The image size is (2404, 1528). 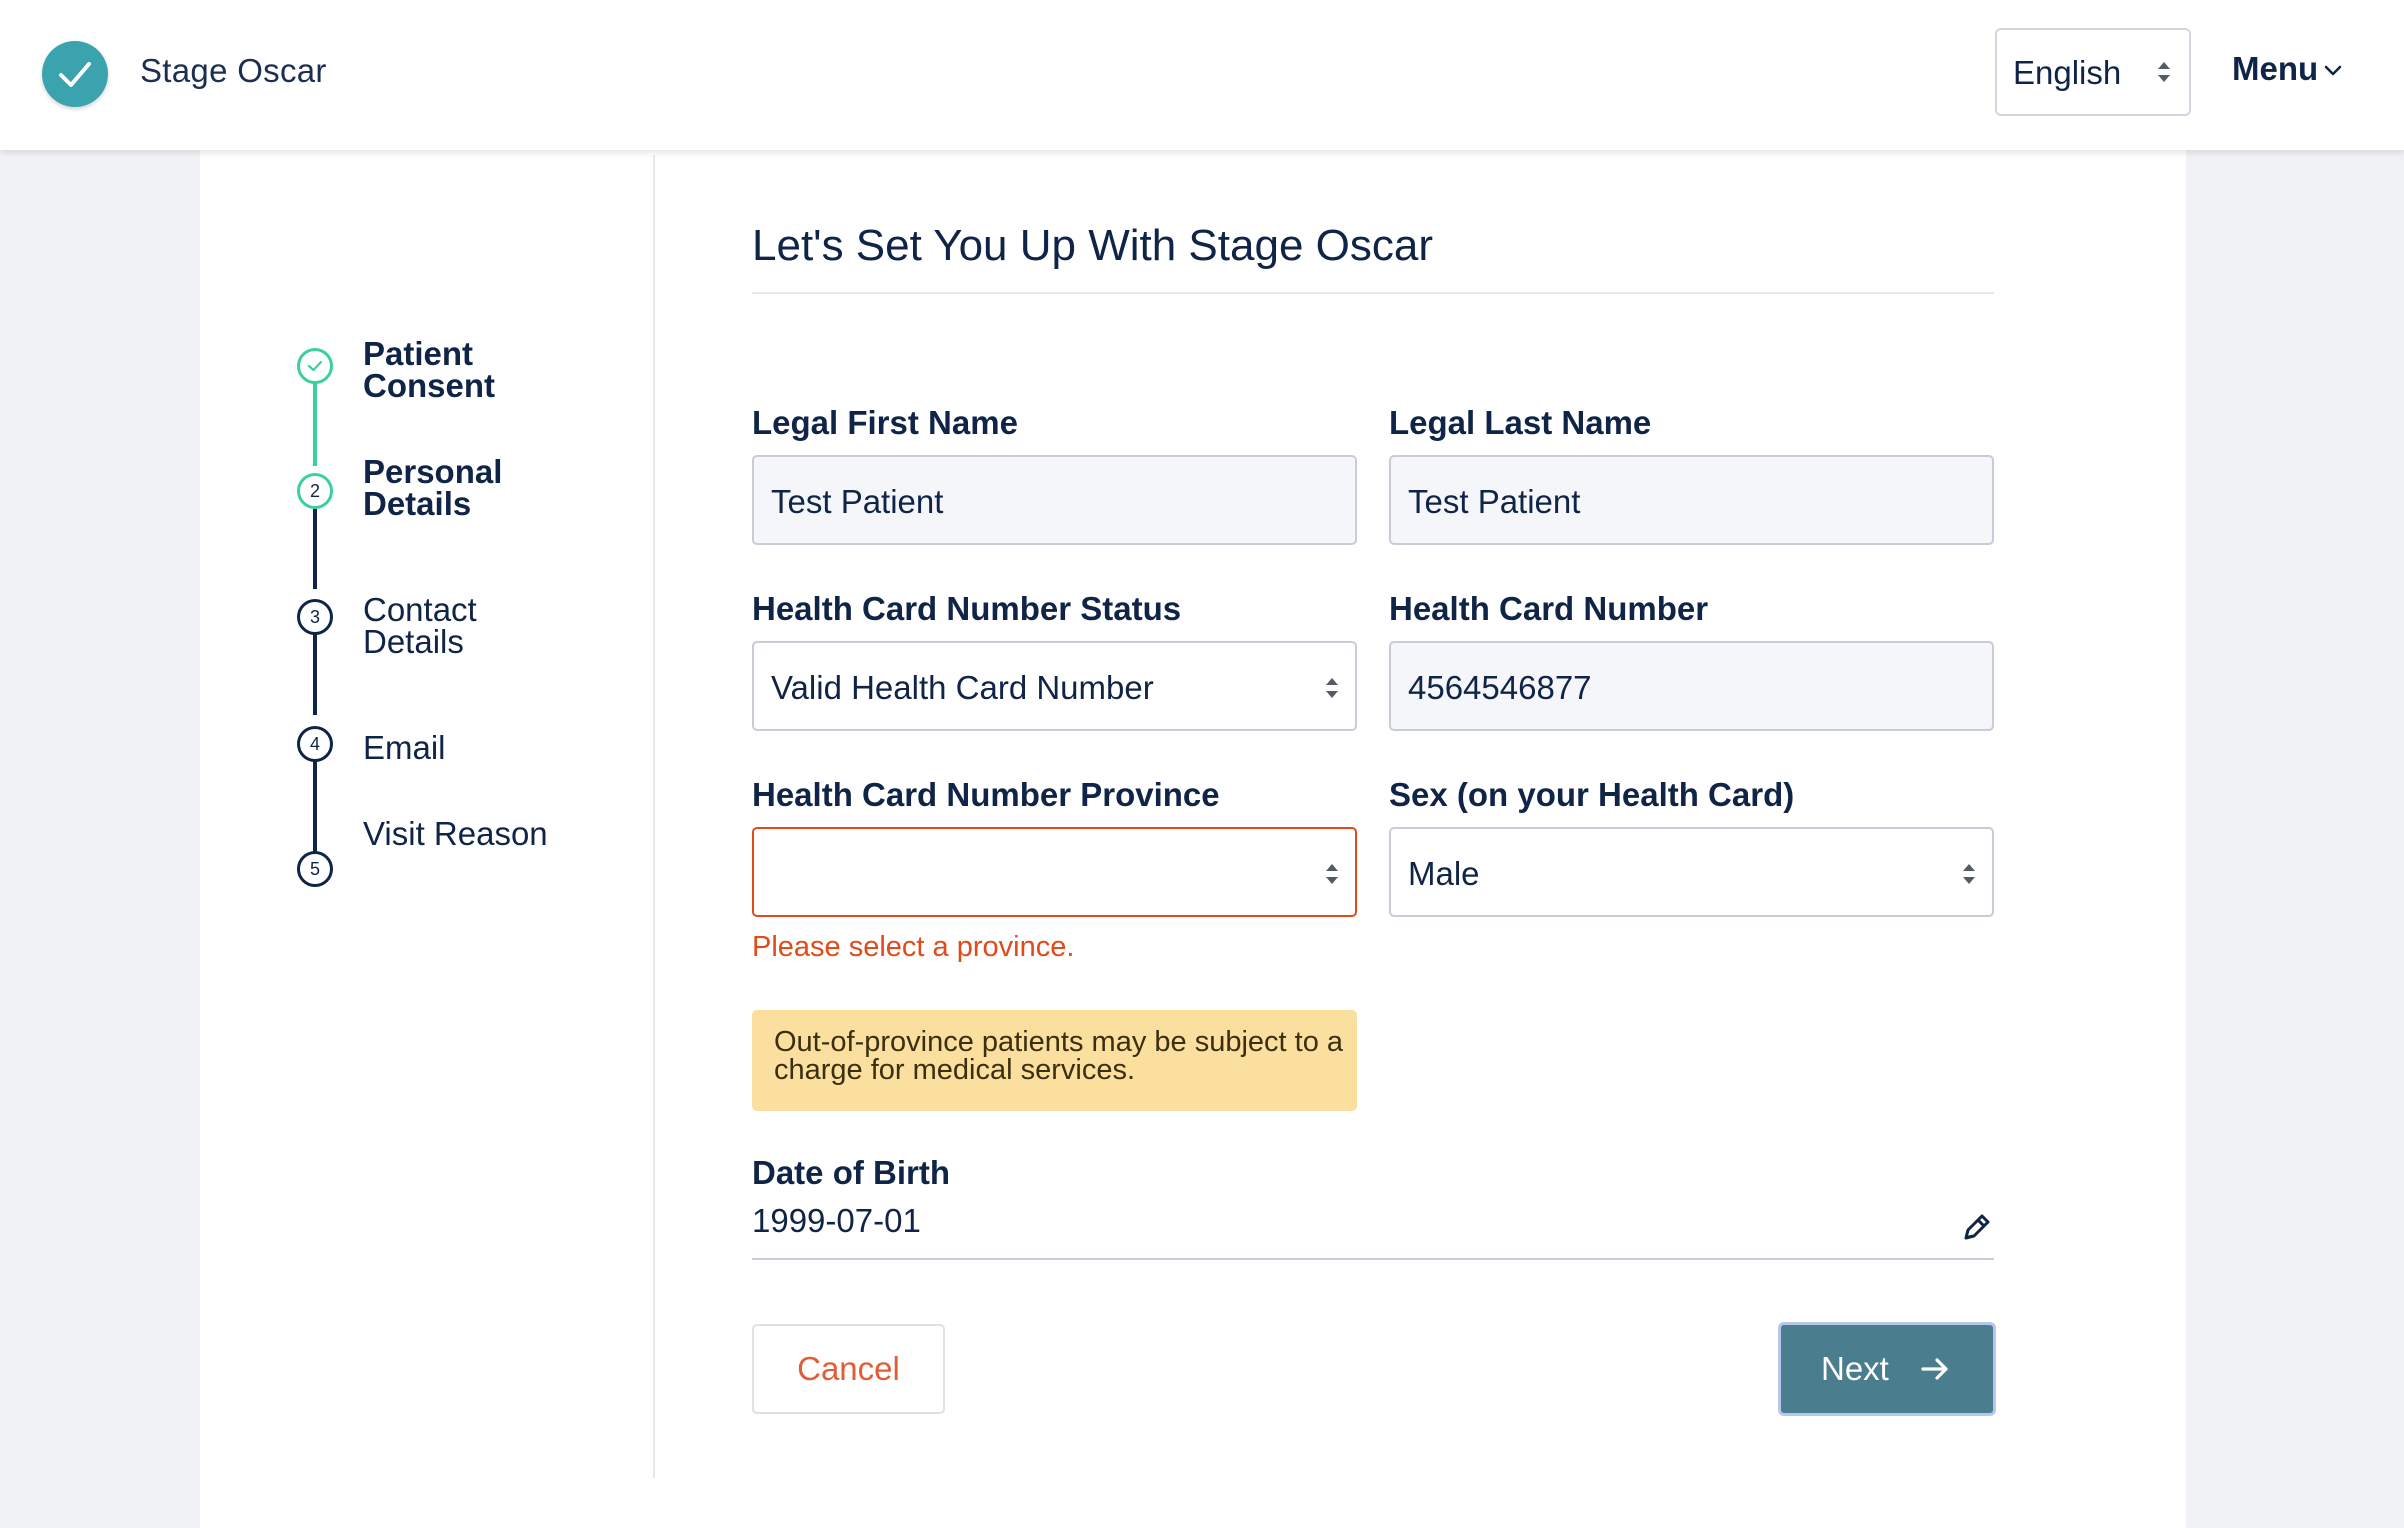 What do you see at coordinates (1054, 872) in the screenshot?
I see `hc-province-select` at bounding box center [1054, 872].